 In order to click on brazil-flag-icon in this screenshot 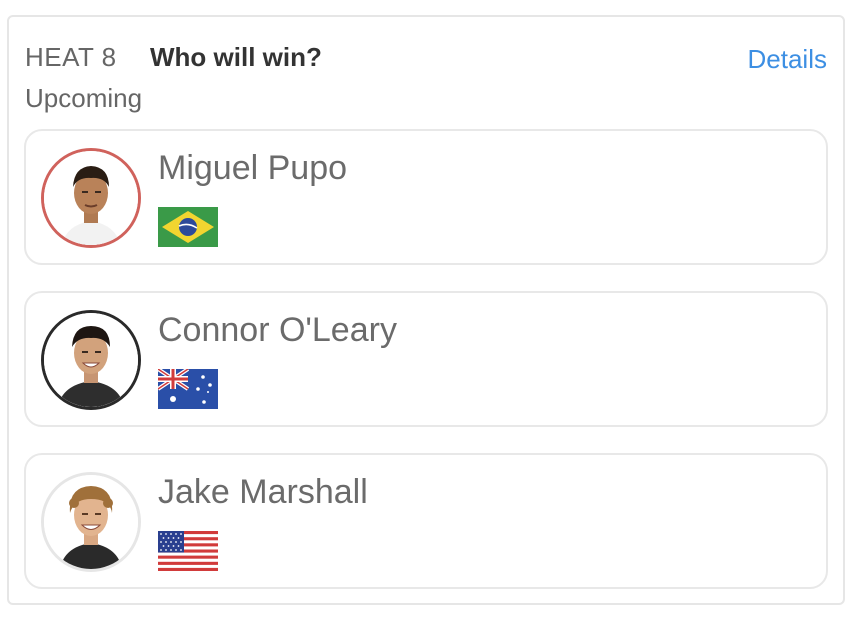, I will do `click(188, 227)`.